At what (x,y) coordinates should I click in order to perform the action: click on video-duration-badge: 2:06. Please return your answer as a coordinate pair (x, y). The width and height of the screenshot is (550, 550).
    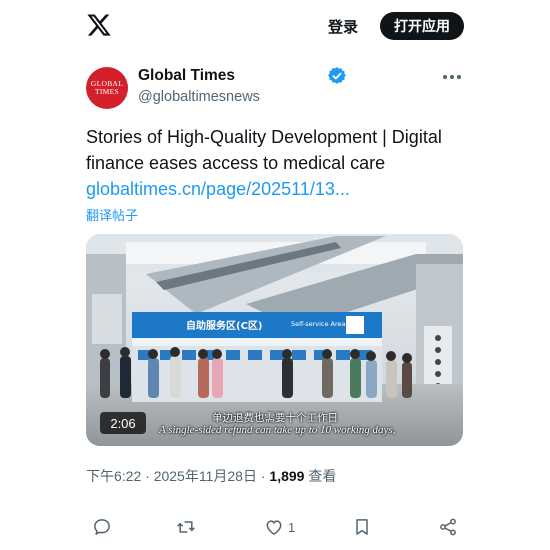
    Looking at the image, I should click on (123, 423).